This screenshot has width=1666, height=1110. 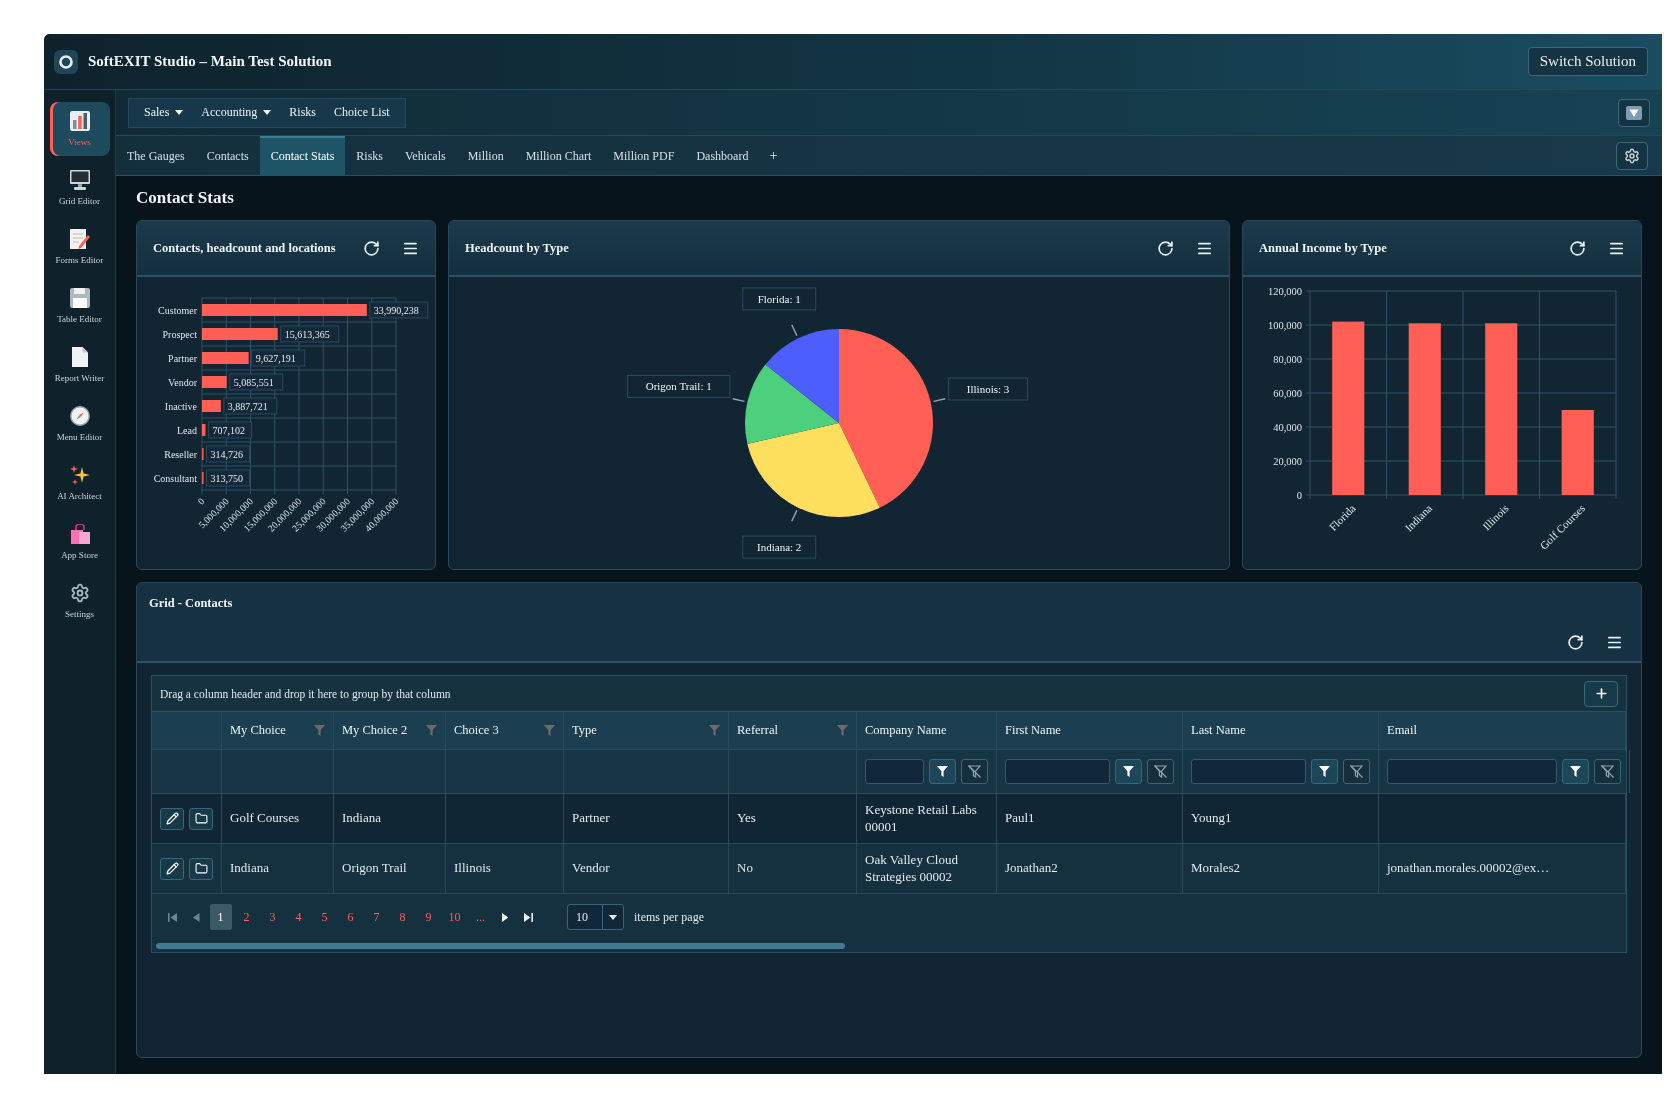 What do you see at coordinates (362, 112) in the screenshot?
I see `menu-item: Choice List` at bounding box center [362, 112].